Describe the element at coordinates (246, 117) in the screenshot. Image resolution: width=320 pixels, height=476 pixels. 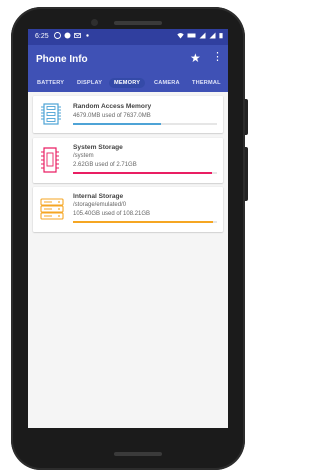
I see `power-button` at that location.